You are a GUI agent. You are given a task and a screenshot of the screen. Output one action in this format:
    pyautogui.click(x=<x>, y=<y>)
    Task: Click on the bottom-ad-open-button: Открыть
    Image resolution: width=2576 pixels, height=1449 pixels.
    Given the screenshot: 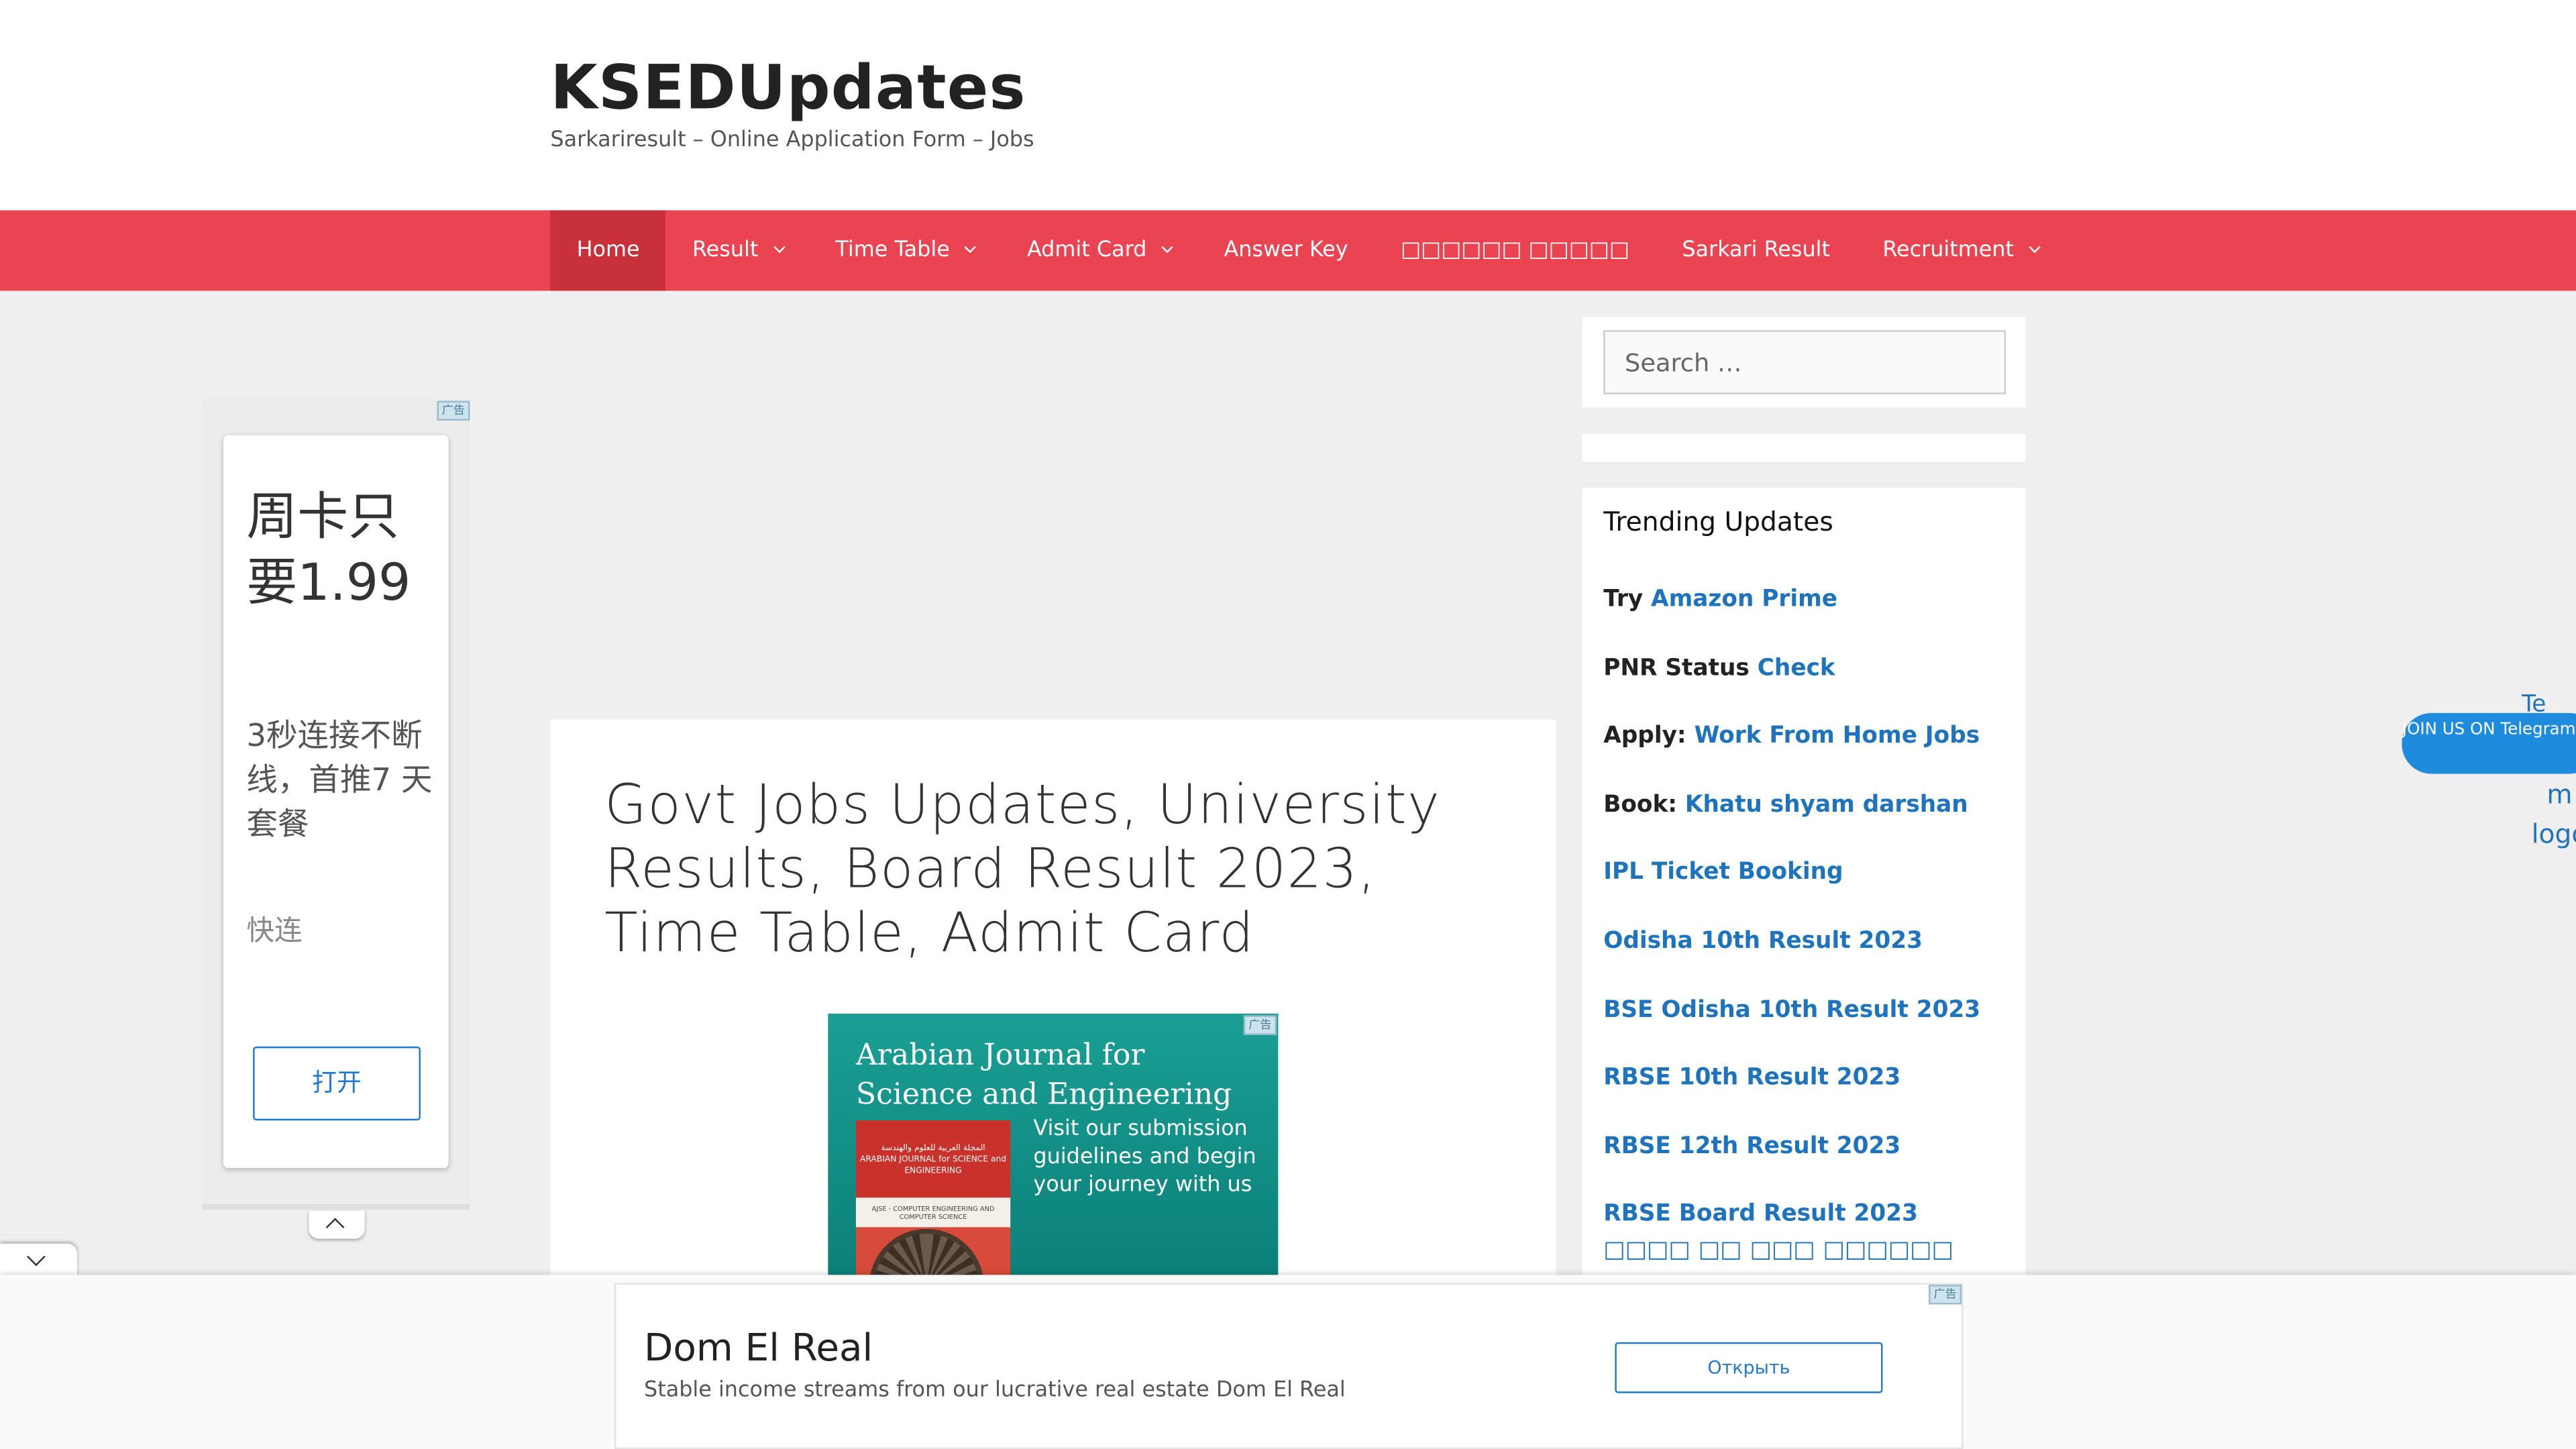 What is the action you would take?
    pyautogui.click(x=1749, y=1367)
    